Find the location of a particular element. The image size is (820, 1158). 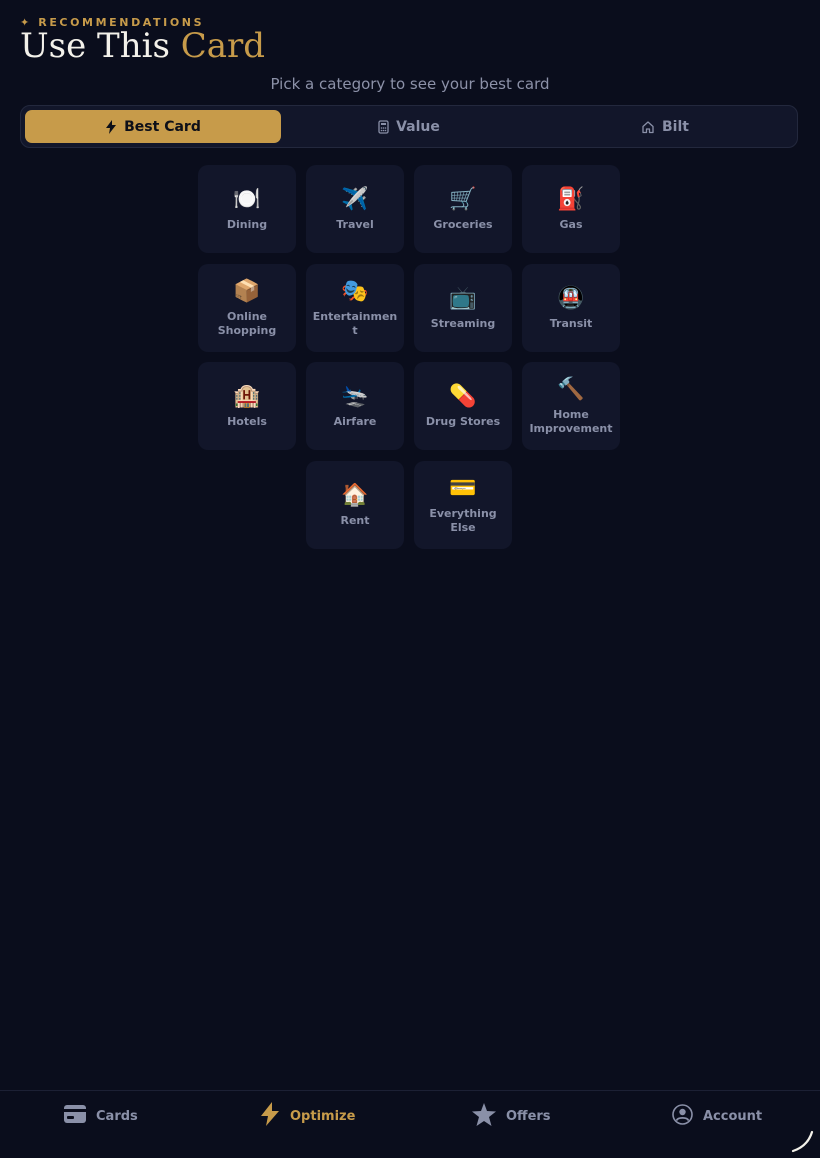

hotel-icon: 🏨 is located at coordinates (247, 396).